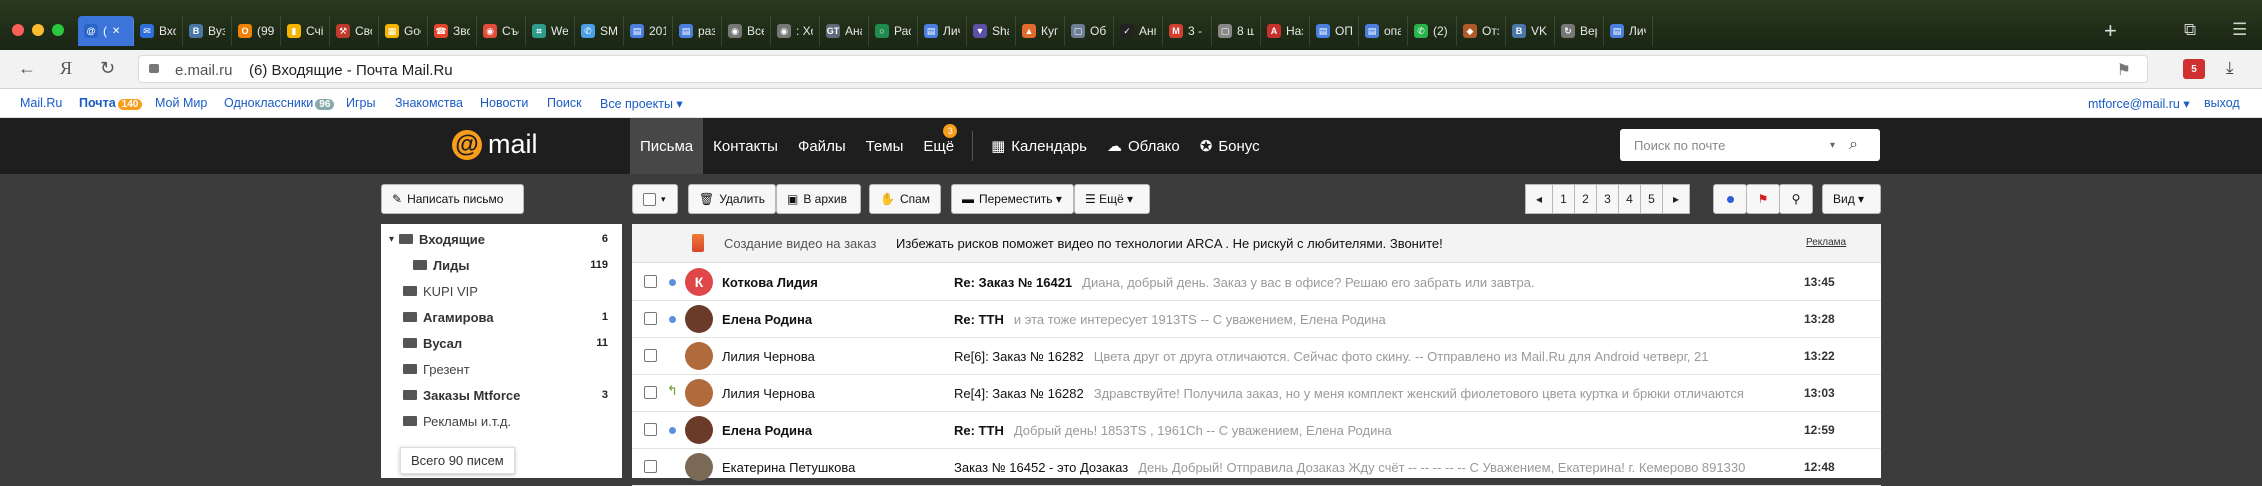 The width and height of the screenshot is (2262, 486). What do you see at coordinates (1530, 31) in the screenshot?
I see `browser-tab: В VK` at bounding box center [1530, 31].